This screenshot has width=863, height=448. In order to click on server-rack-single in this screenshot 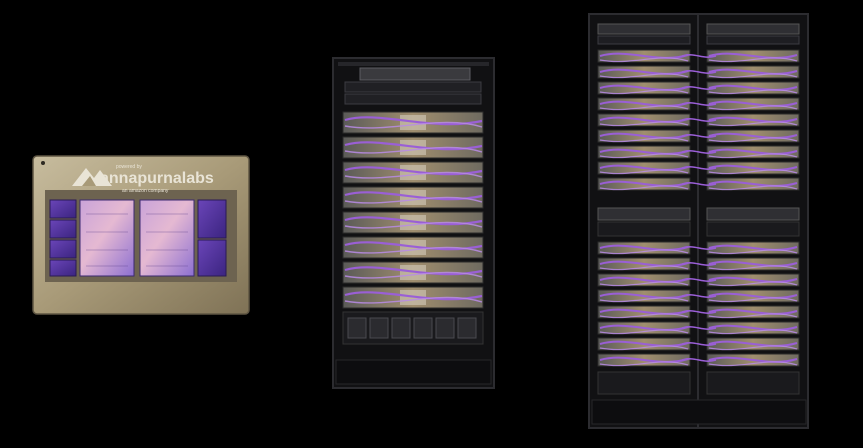, I will do `click(413, 223)`.